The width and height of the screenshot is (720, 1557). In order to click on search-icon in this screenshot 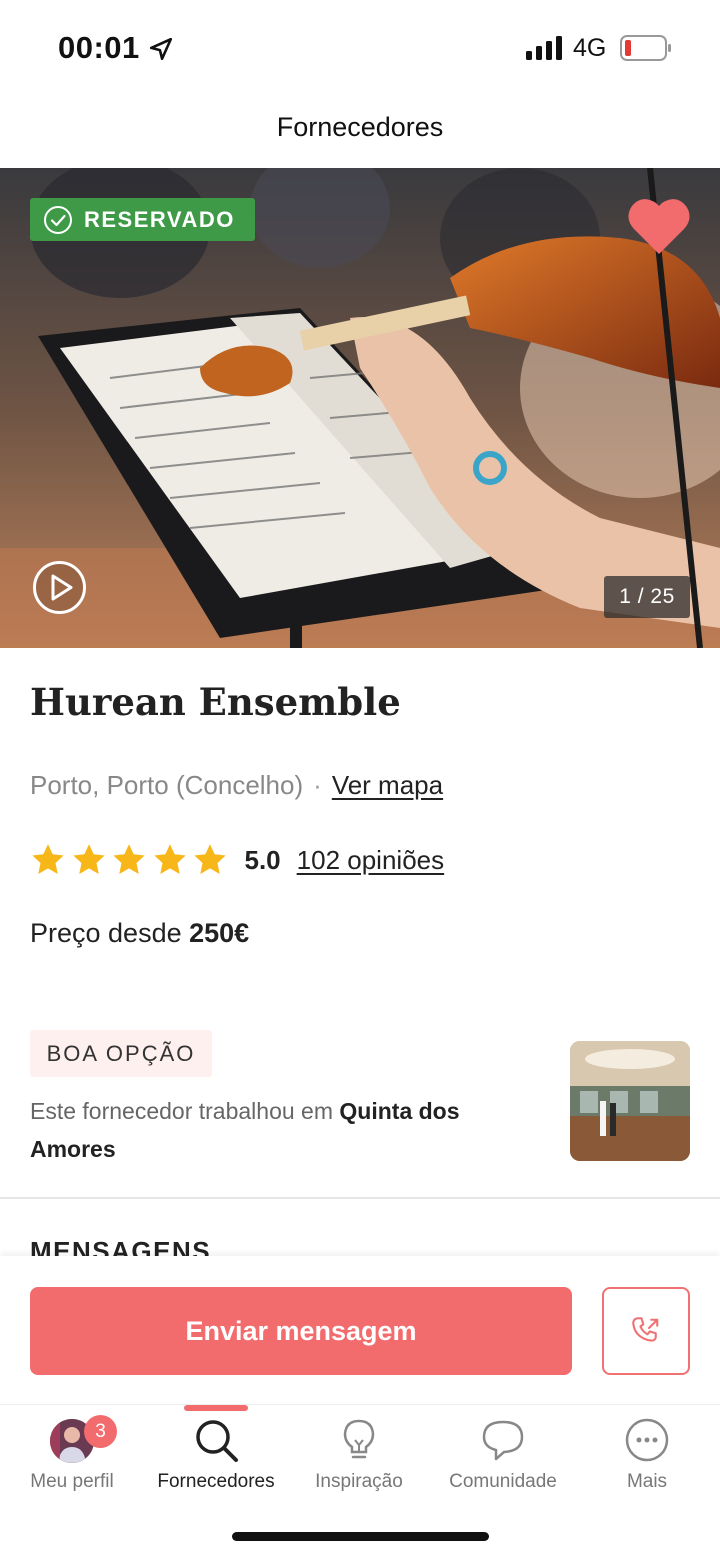, I will do `click(217, 1441)`.